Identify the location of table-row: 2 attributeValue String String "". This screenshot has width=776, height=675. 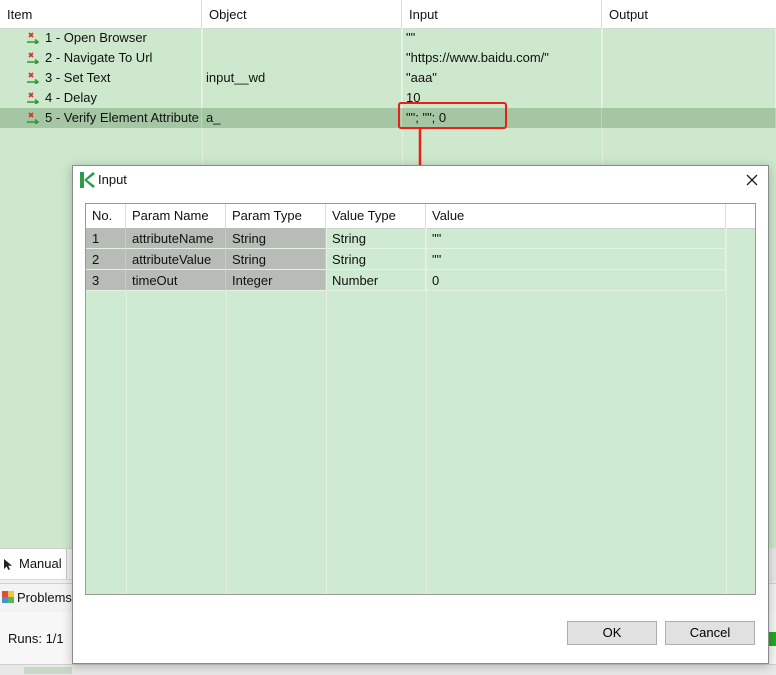
(420, 259).